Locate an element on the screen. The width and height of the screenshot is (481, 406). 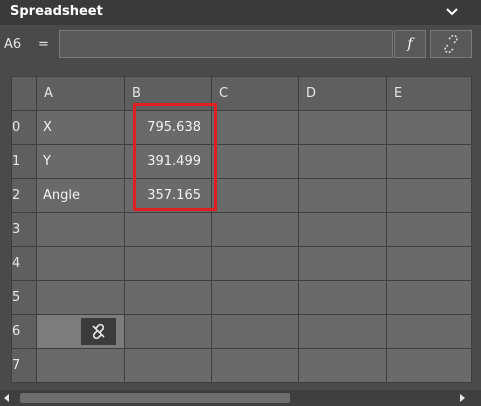
equals-sign: = is located at coordinates (43, 44).